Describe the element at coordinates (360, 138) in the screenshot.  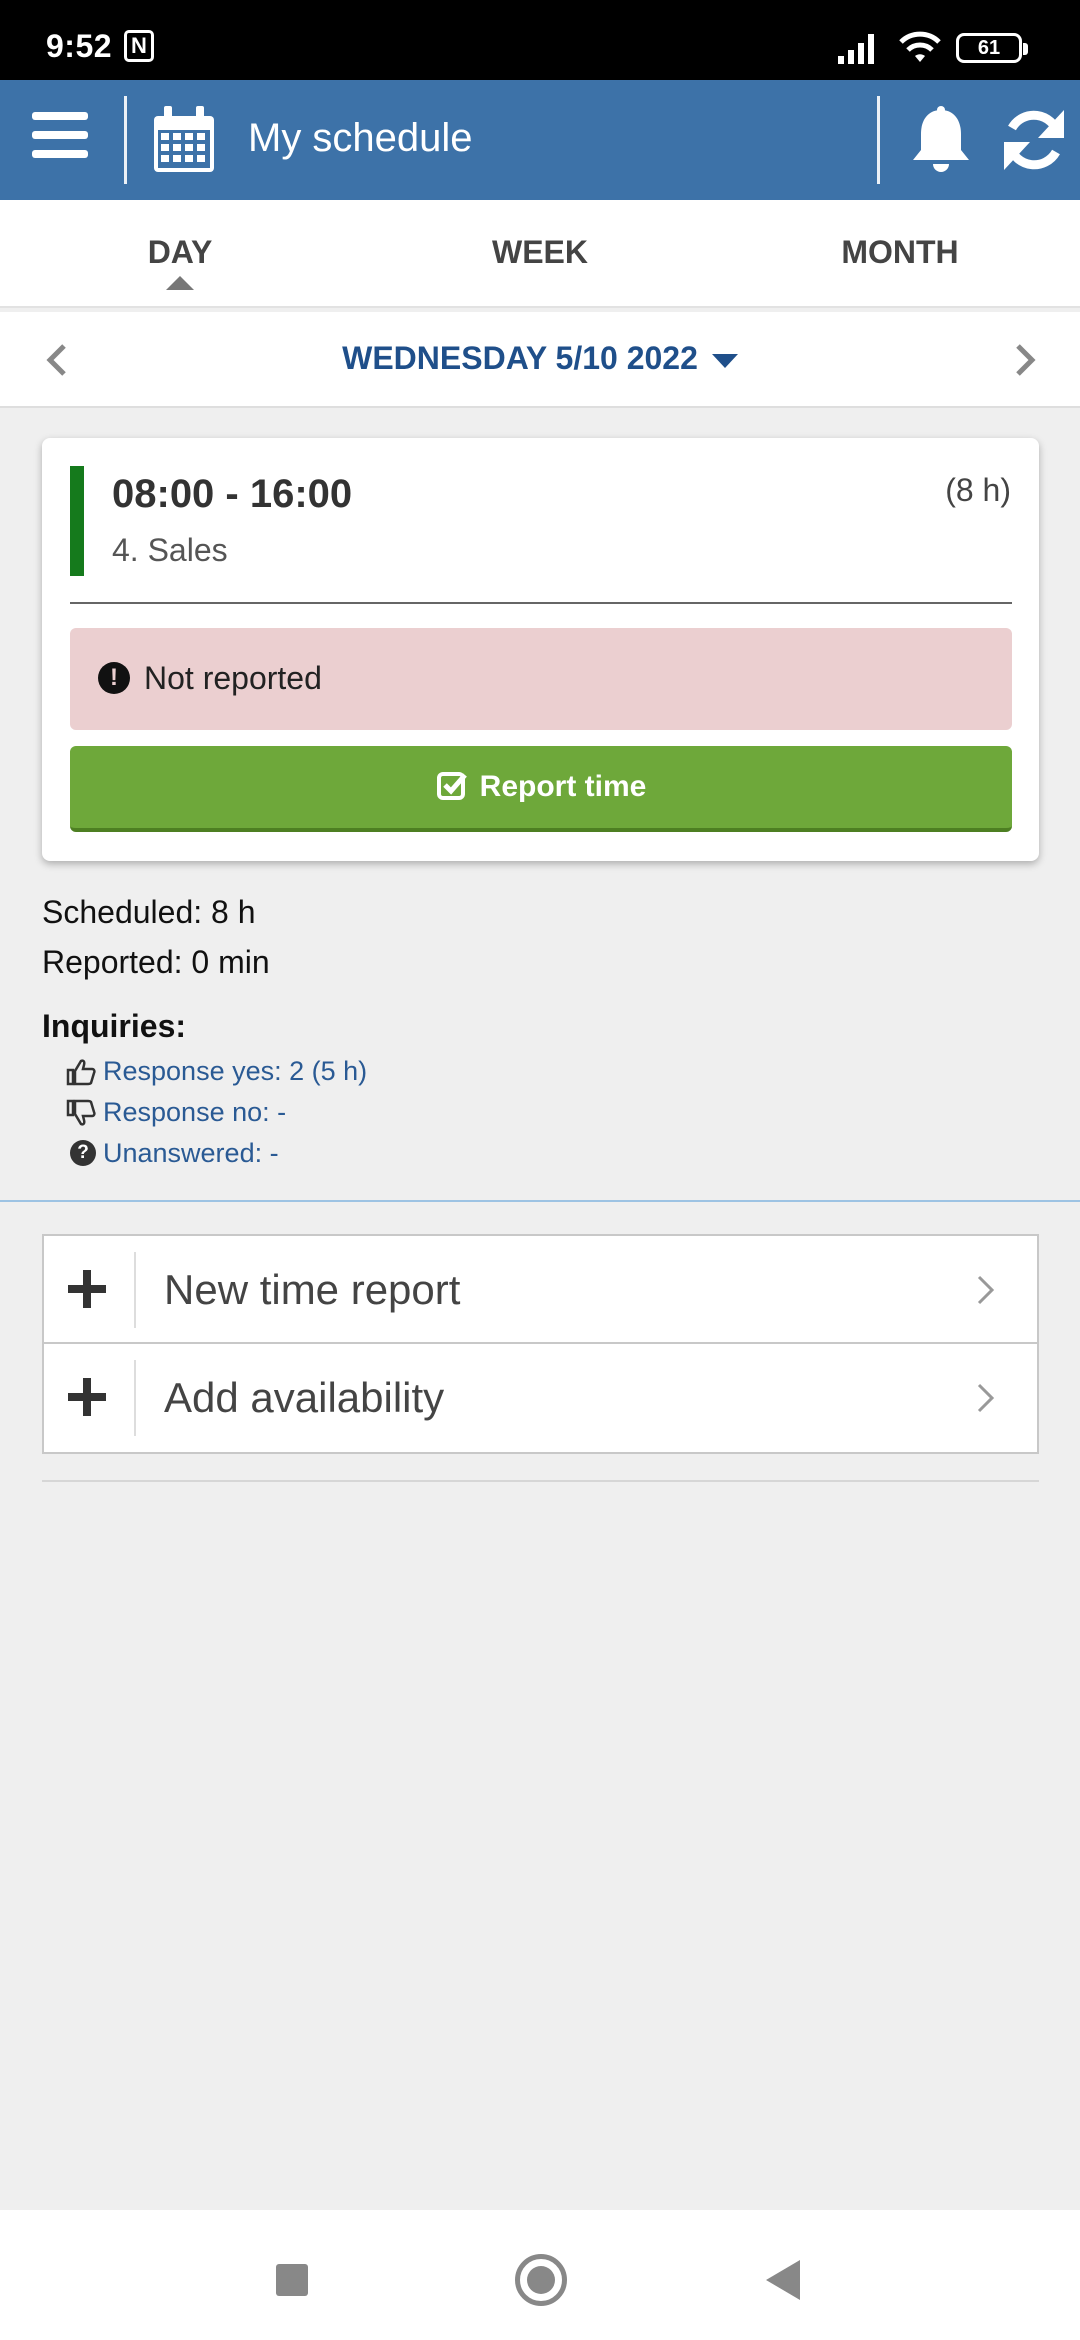
I see `page-title: My schedule` at that location.